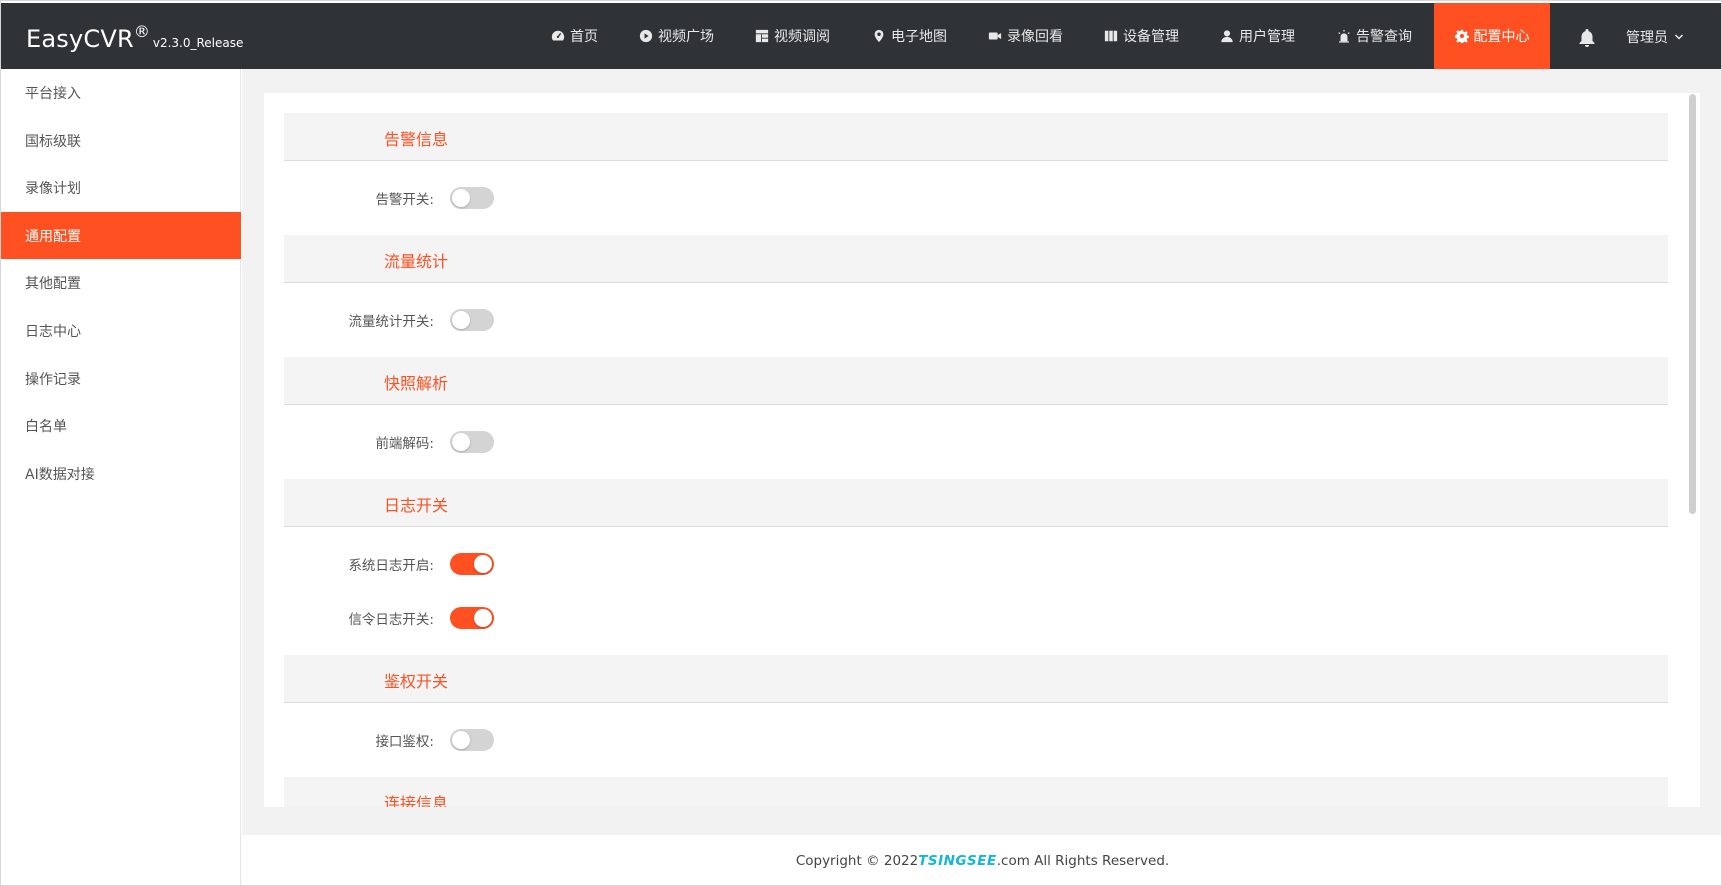  I want to click on sidebar-item-label: 操作记录, so click(53, 379).